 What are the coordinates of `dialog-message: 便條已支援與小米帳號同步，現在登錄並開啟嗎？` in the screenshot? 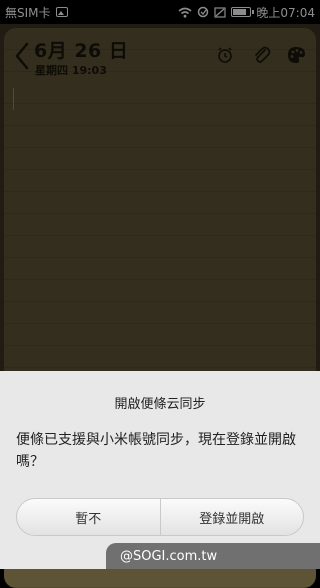 It's located at (156, 451).